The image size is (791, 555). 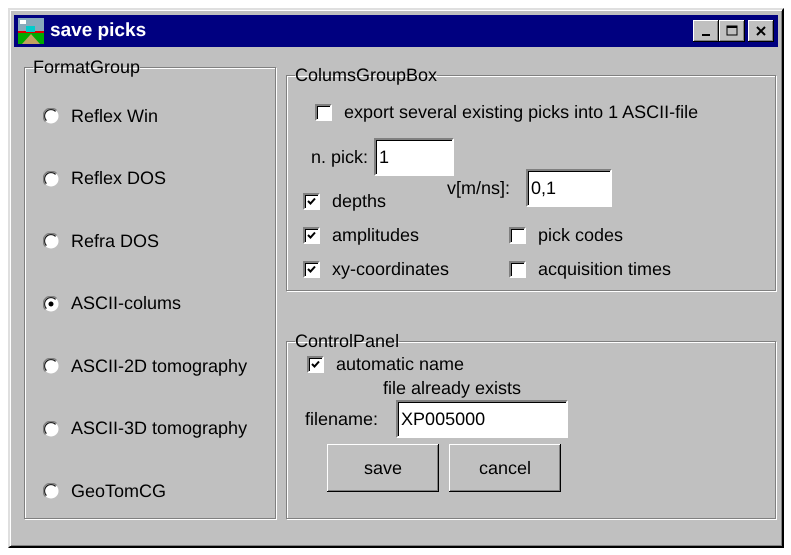 I want to click on app-icon, so click(x=31, y=31).